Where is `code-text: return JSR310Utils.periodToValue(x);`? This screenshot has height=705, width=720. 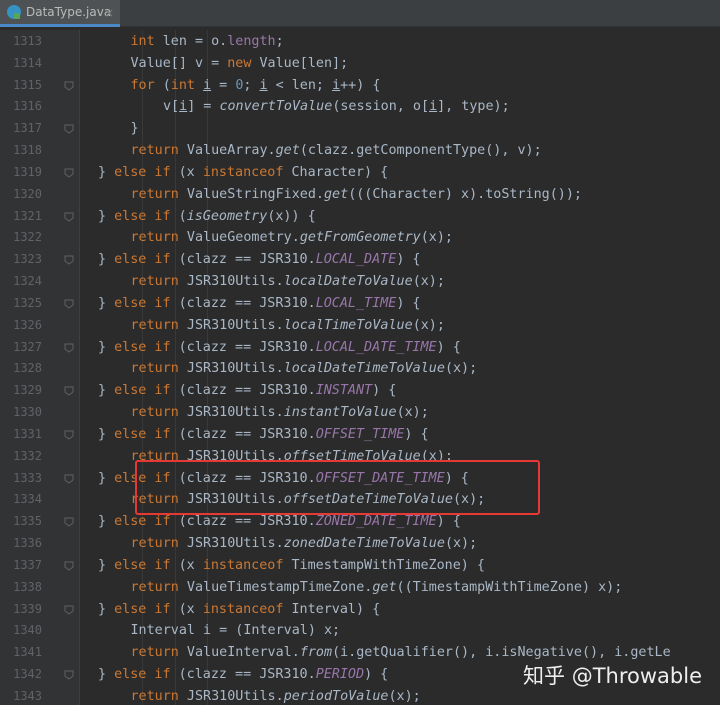 code-text: return JSR310Utils.periodToValue(x); is located at coordinates (276, 695).